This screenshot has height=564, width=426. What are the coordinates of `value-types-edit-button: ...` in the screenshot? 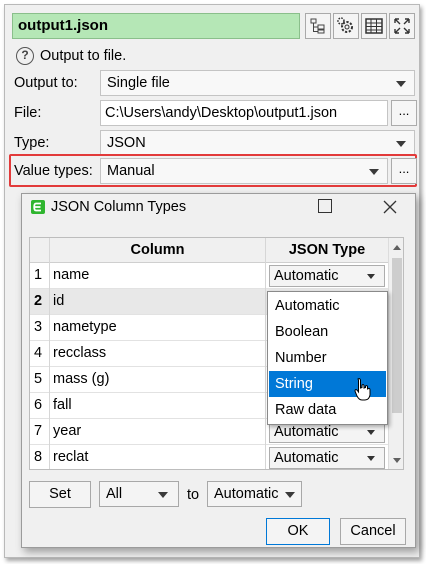 It's located at (404, 171).